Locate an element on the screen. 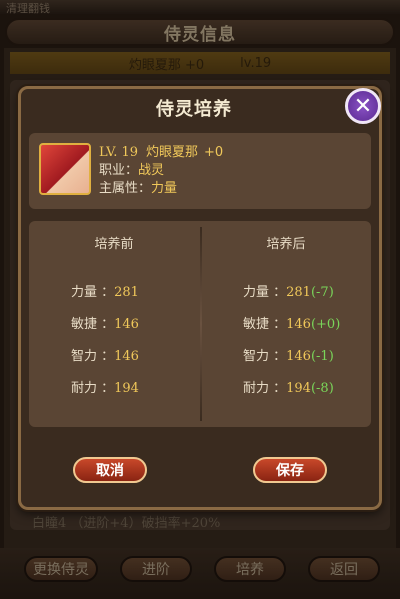 Image resolution: width=400 pixels, height=599 pixels. column-divider is located at coordinates (201, 324).